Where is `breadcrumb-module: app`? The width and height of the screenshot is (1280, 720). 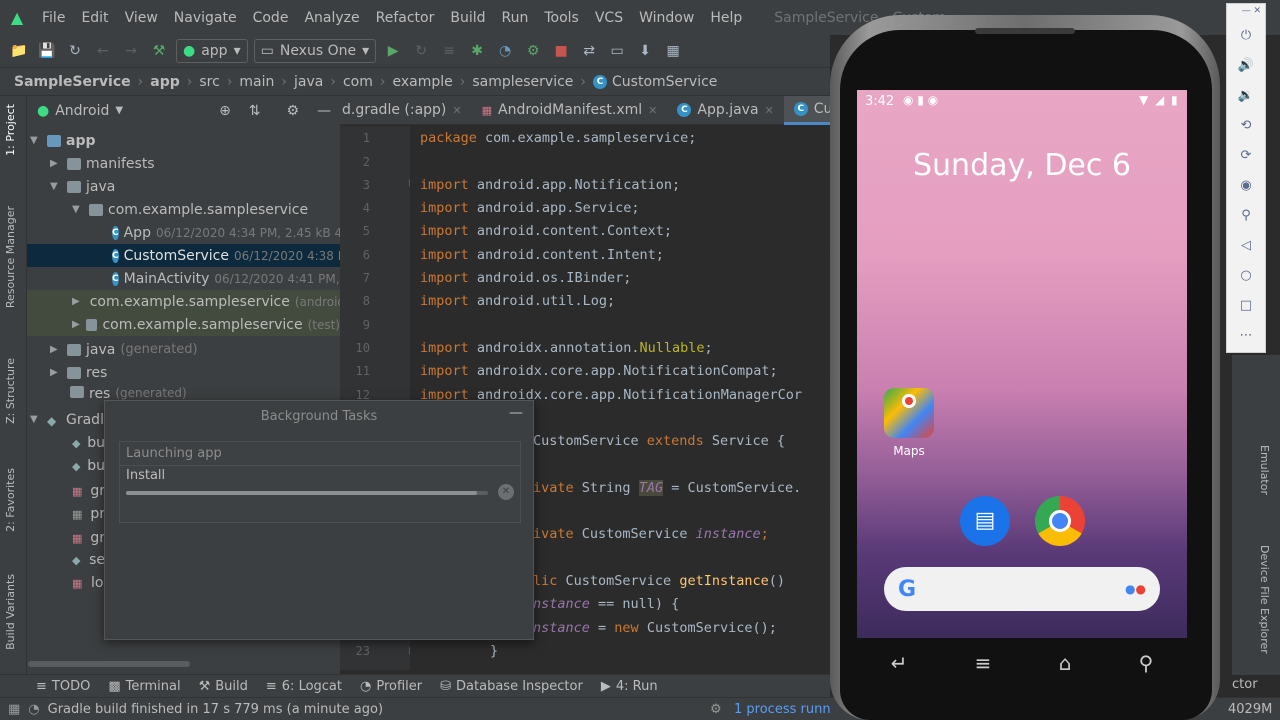
breadcrumb-module: app is located at coordinates (165, 82).